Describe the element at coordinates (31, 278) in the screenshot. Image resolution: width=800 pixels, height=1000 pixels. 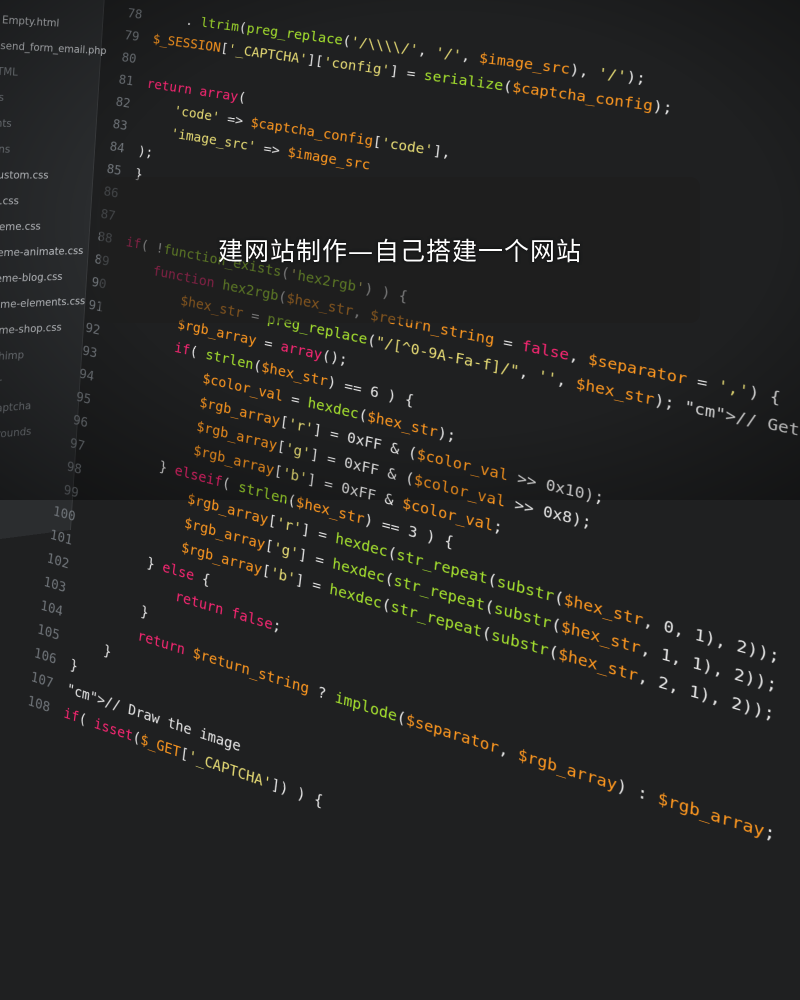
I see `sidebar-file-item: theme-blog.css` at that location.